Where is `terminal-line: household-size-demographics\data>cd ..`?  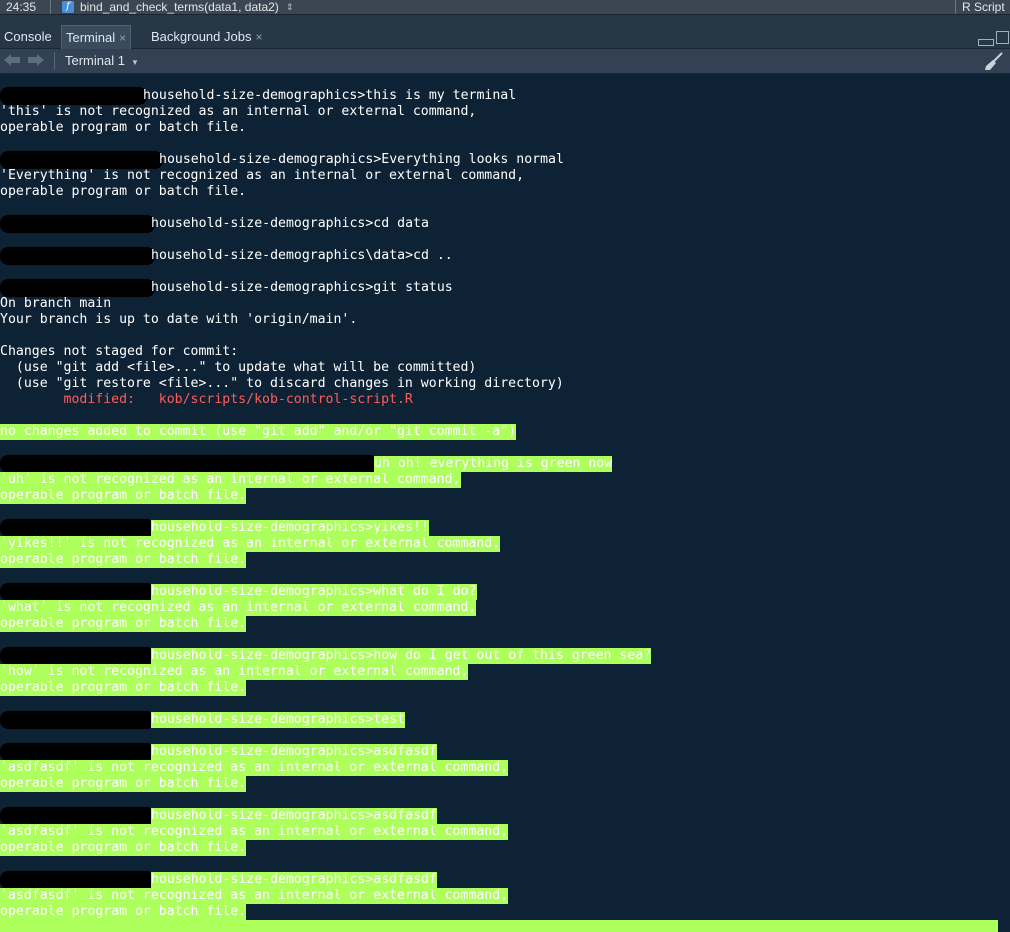
terminal-line: household-size-demographics\data>cd .. is located at coordinates (302, 255).